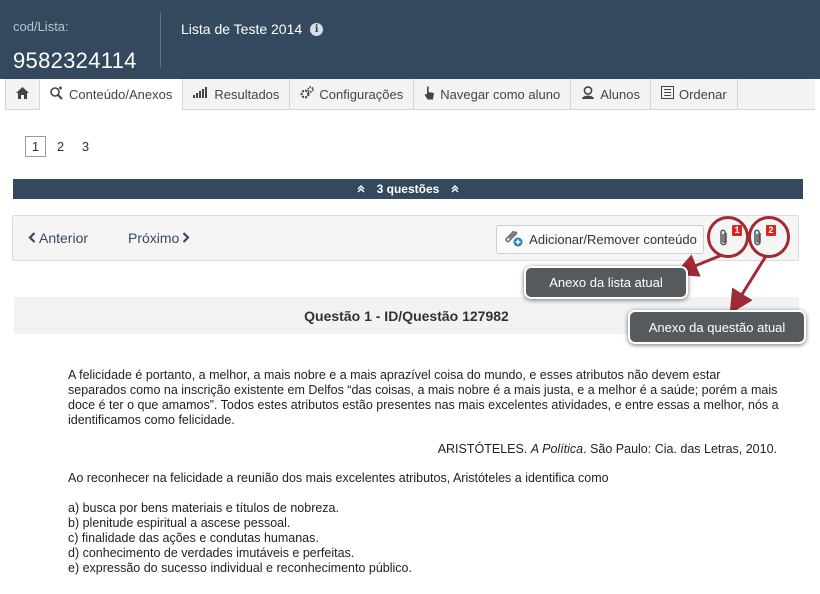 The height and width of the screenshot is (594, 820). Describe the element at coordinates (429, 94) in the screenshot. I see `pointer-icon` at that location.